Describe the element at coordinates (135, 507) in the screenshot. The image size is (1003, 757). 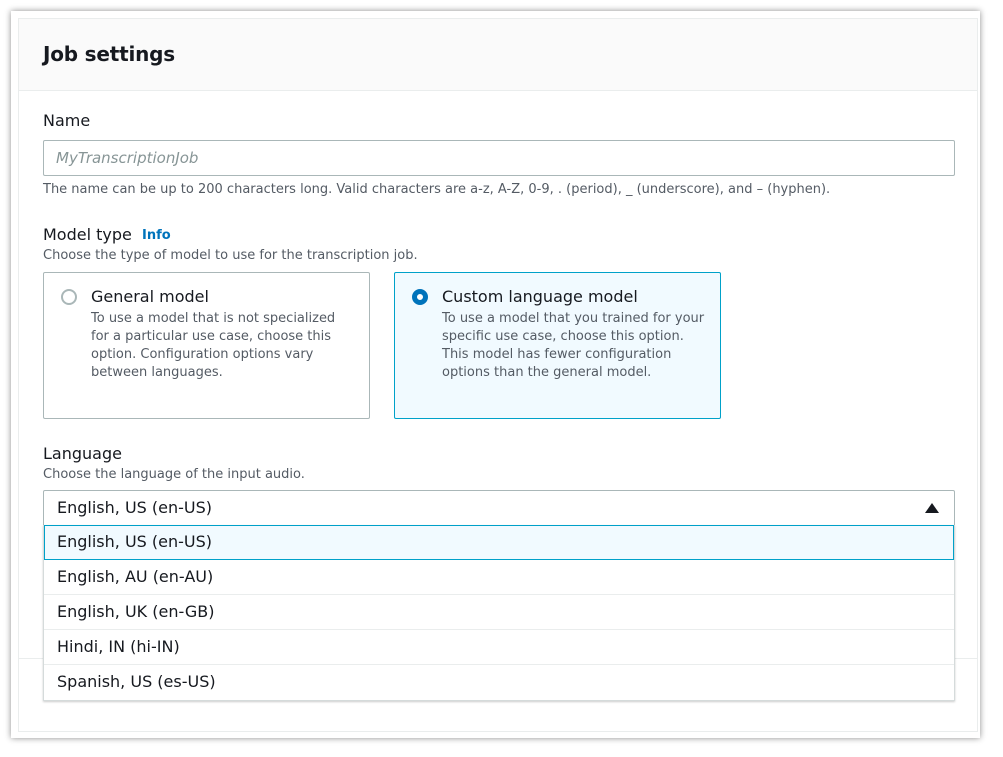
I see `language-select-value: English, US (en-US)` at that location.